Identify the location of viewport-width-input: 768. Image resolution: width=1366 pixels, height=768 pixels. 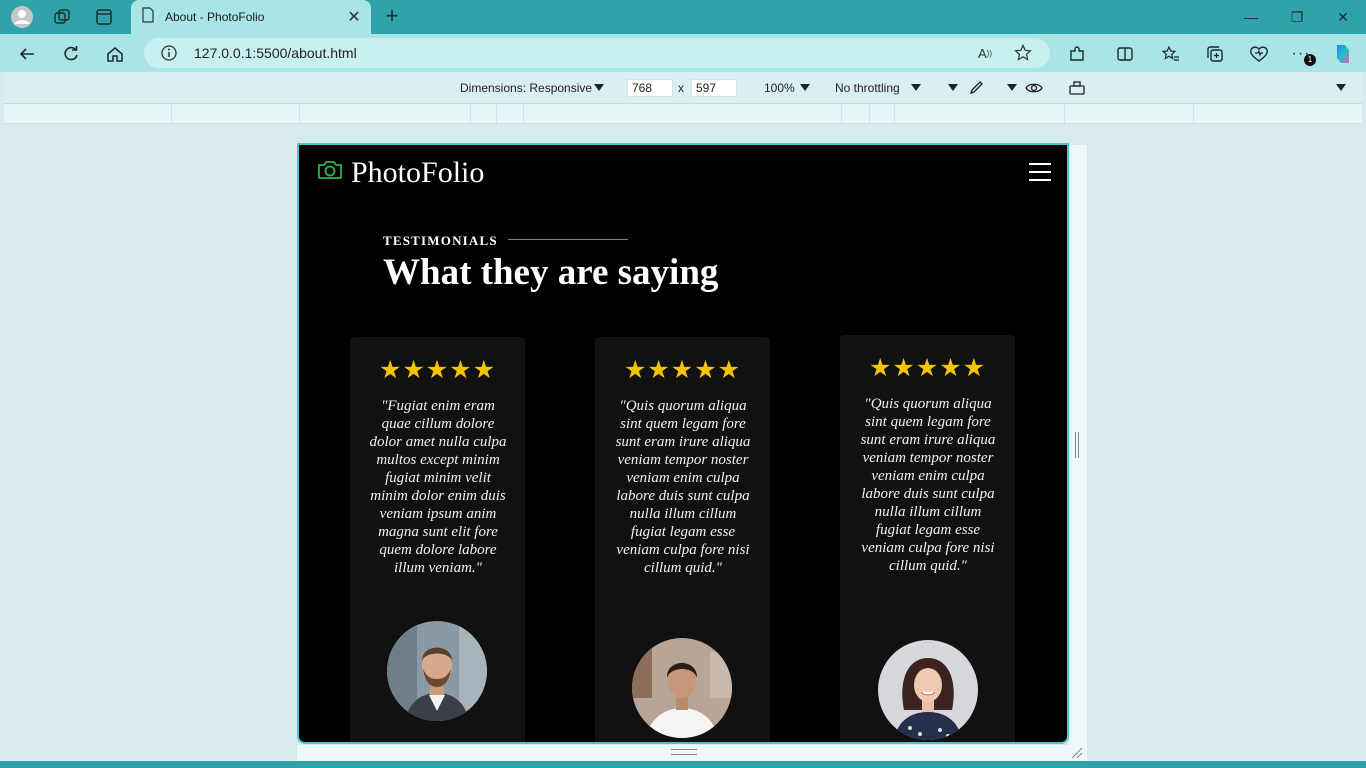
(650, 88).